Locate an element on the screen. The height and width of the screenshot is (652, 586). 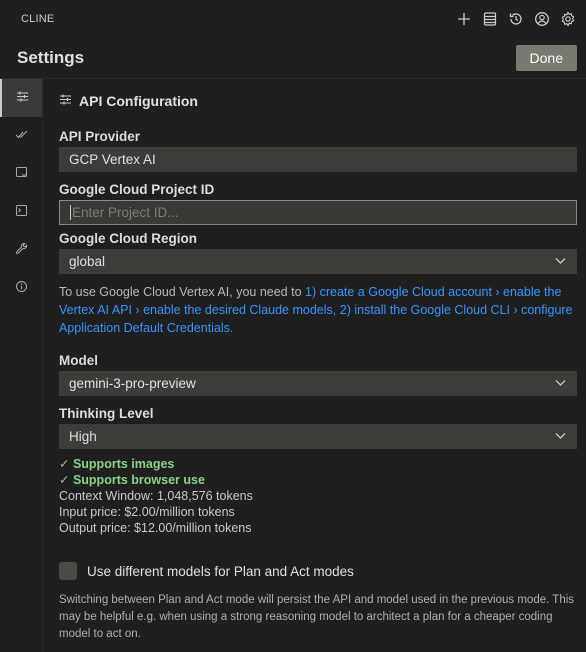
project-id-field-wrapper is located at coordinates (318, 212).